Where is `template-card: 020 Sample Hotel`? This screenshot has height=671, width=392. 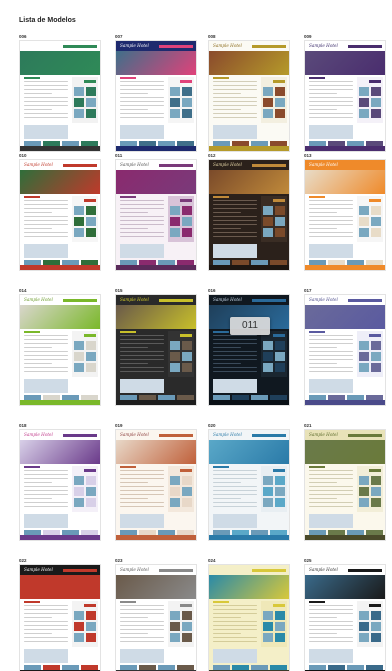
template-card: 020 Sample Hotel is located at coordinates (249, 481).